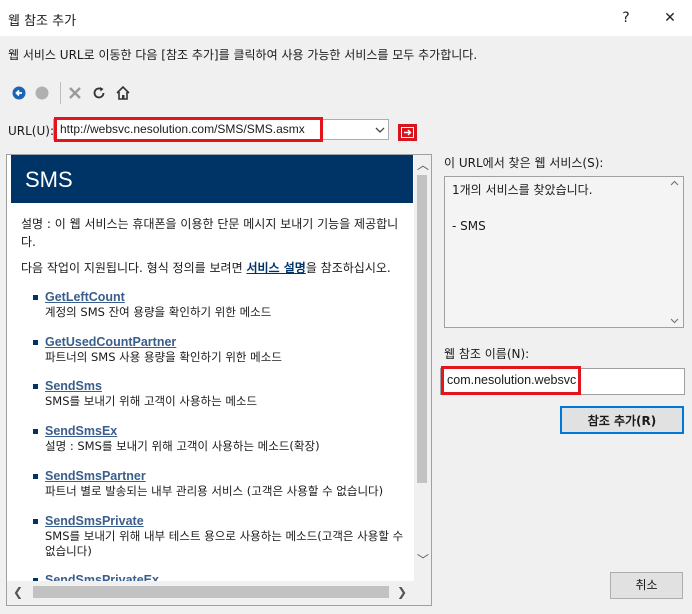  Describe the element at coordinates (423, 164) in the screenshot. I see `scroll-up-icon: ︿` at that location.